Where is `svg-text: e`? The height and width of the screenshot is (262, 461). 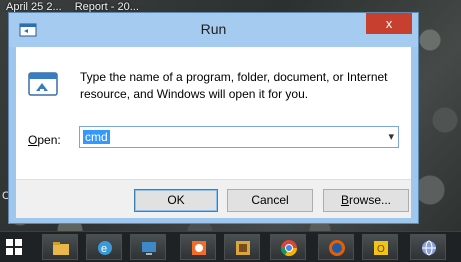 svg-text: e is located at coordinates (104, 249).